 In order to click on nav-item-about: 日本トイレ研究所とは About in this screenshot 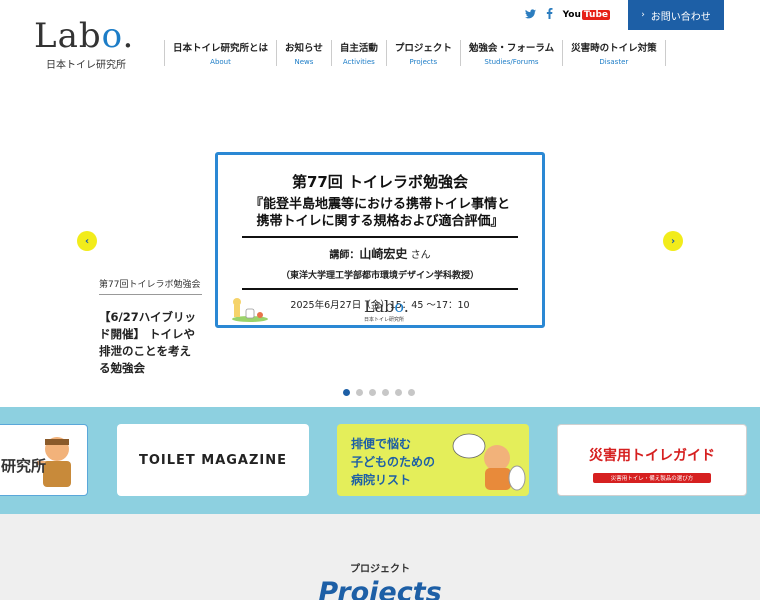, I will do `click(220, 53)`.